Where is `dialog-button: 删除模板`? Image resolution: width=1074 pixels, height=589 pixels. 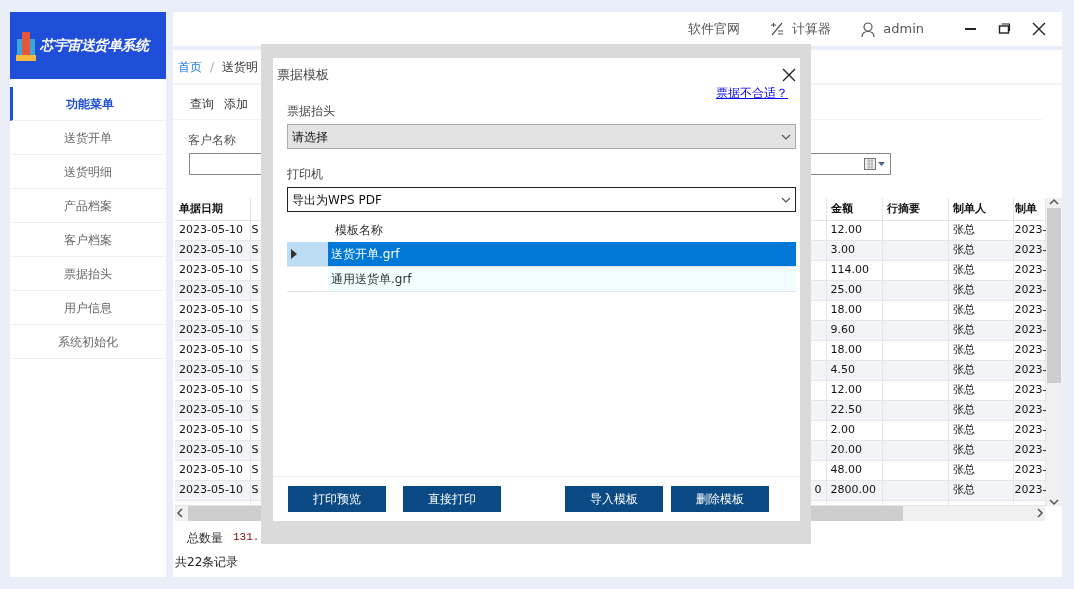
dialog-button: 删除模板 is located at coordinates (720, 499).